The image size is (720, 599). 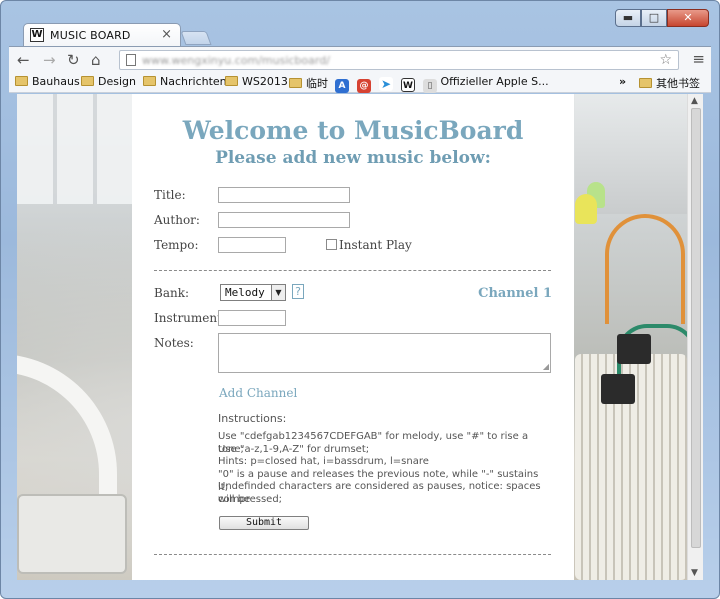 I want to click on scroll-down-arrow-icon: ▼, so click(x=694, y=573).